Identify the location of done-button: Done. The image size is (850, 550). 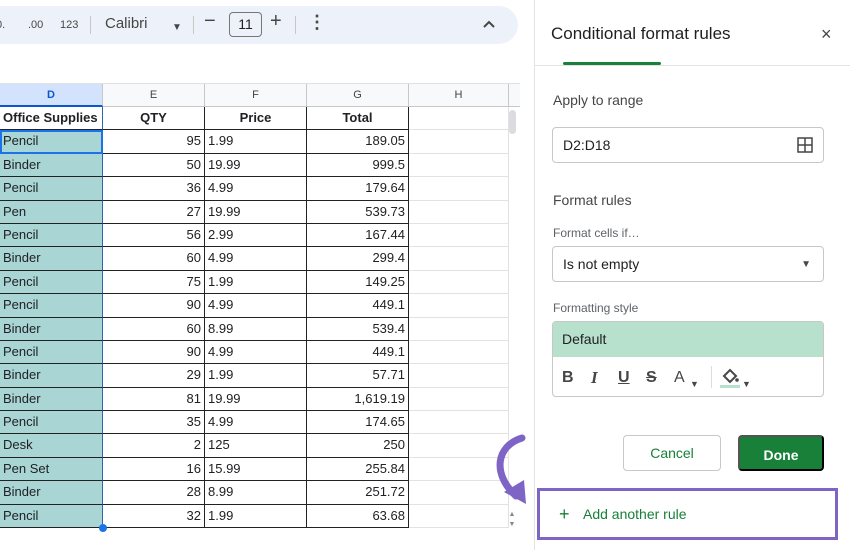
(781, 453).